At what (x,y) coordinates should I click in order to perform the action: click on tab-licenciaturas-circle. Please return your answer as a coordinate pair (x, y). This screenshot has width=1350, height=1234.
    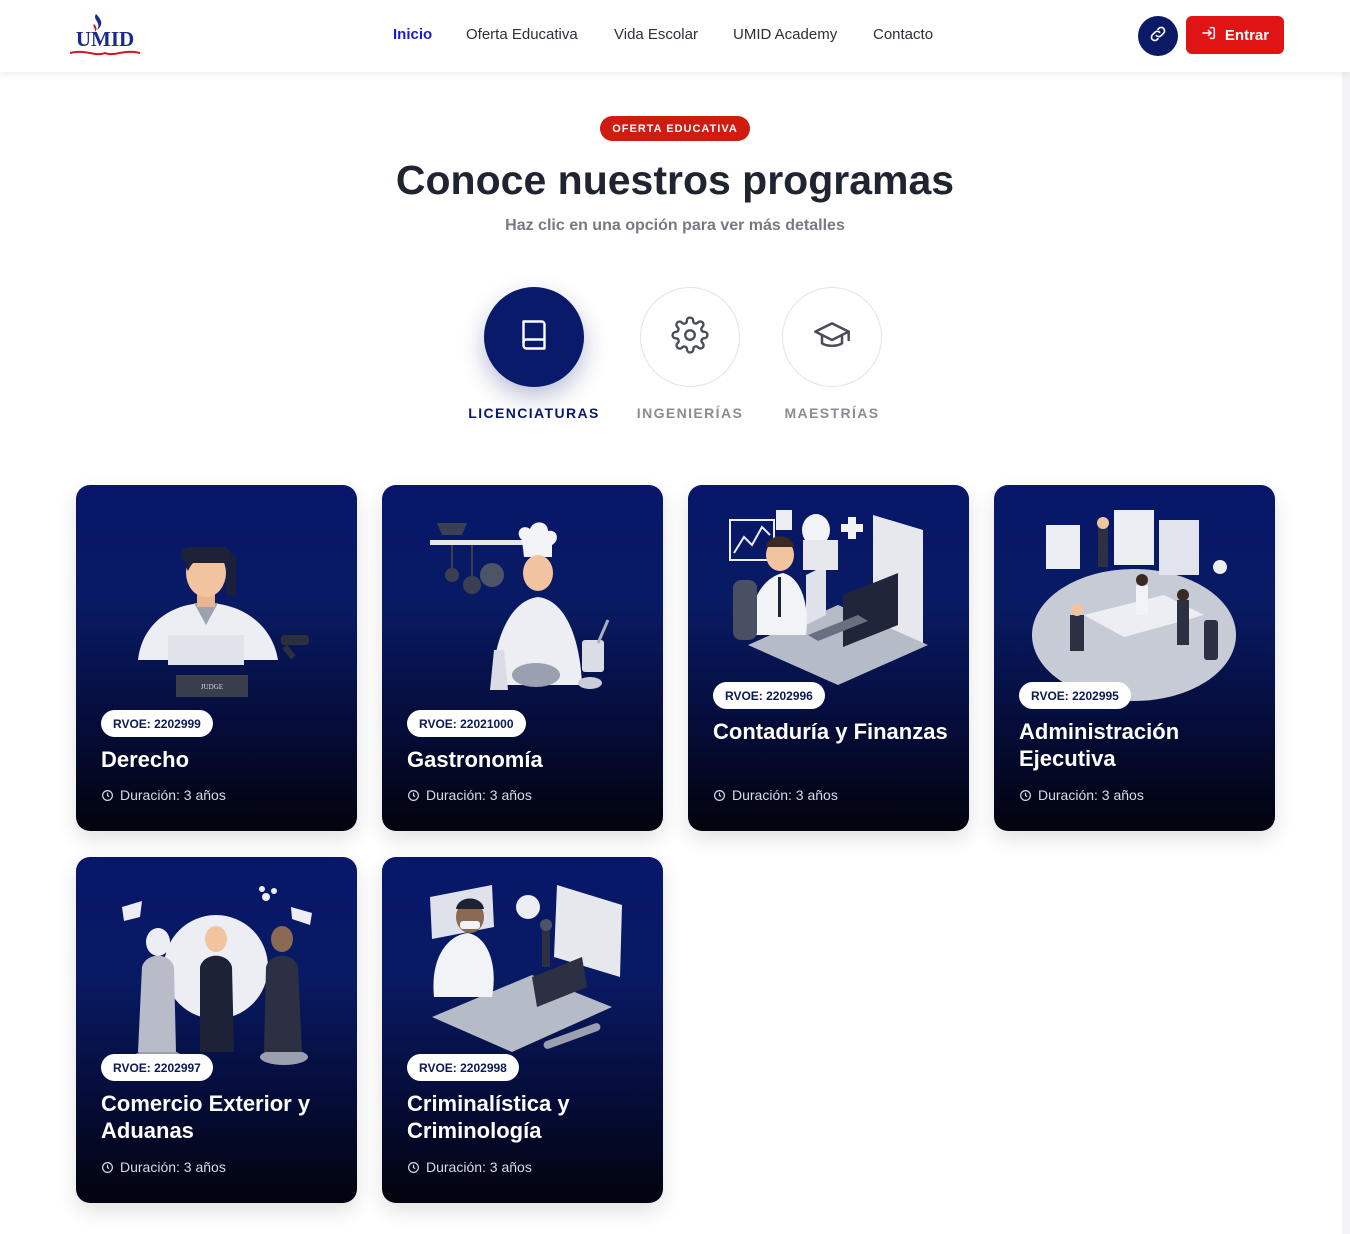
    Looking at the image, I should click on (534, 337).